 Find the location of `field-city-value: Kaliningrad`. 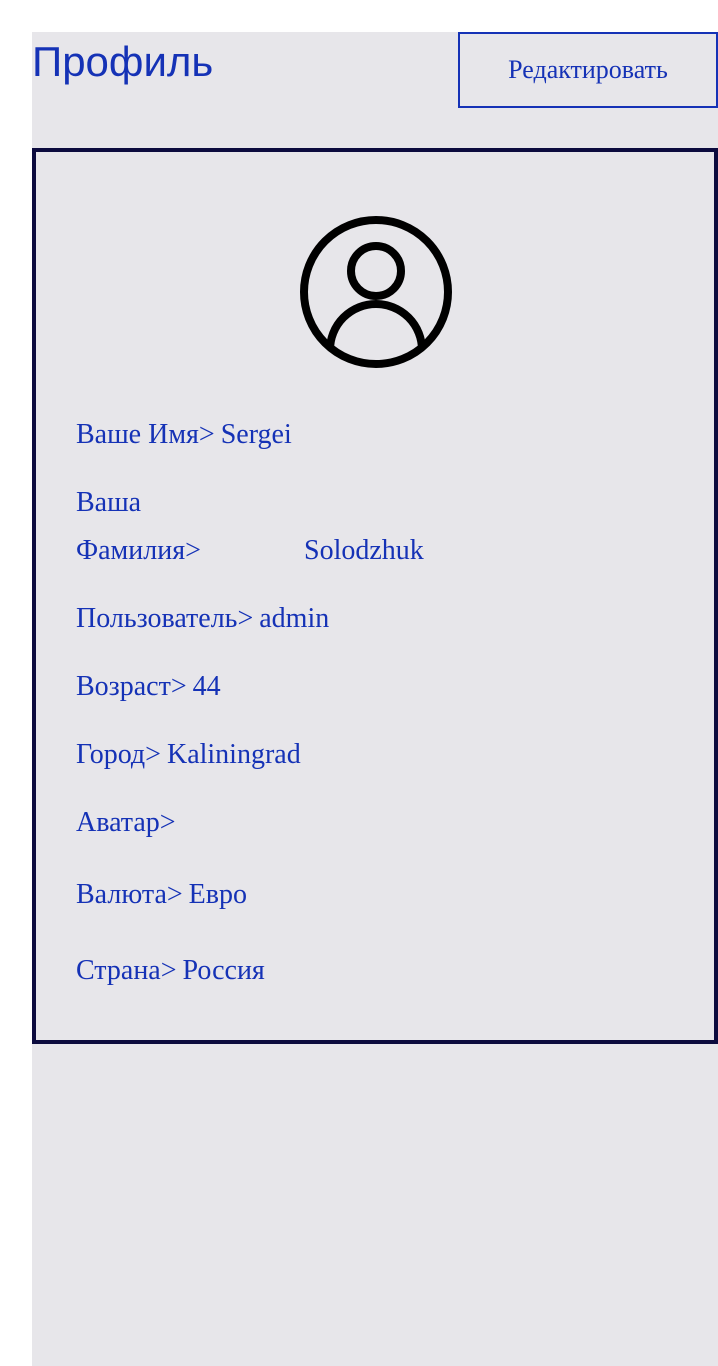

field-city-value: Kaliningrad is located at coordinates (233, 754).